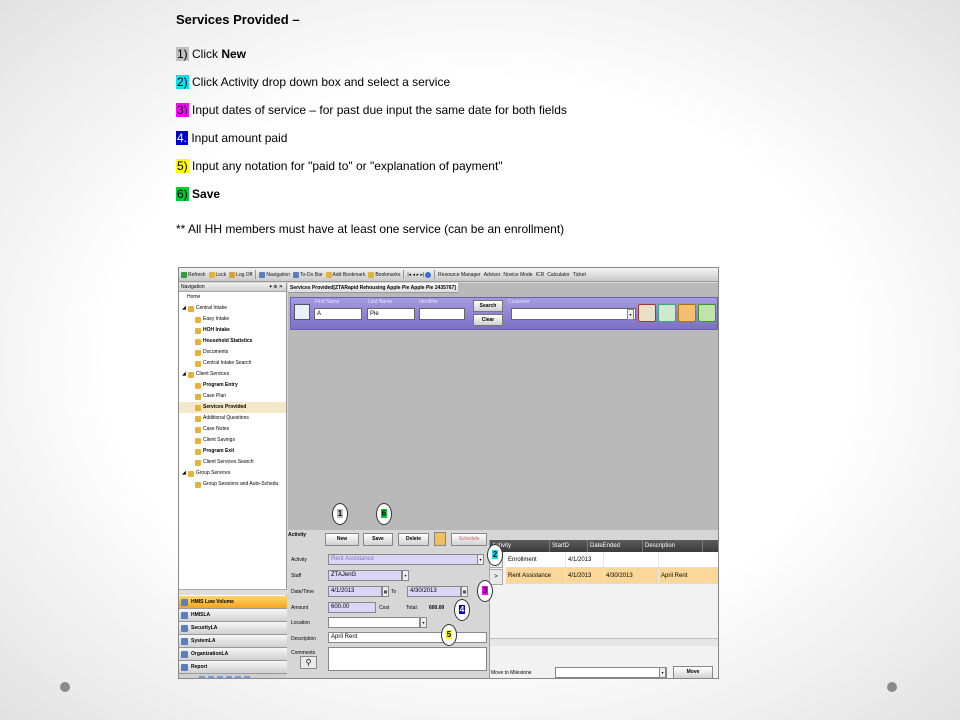 Image resolution: width=960 pixels, height=720 pixels. Describe the element at coordinates (604, 642) in the screenshot. I see `grid-scrollbar` at that location.